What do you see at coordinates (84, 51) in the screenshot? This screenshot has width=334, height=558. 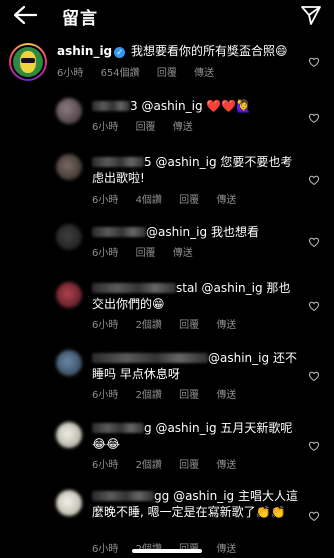 I see `comment-username: ashin_ig` at bounding box center [84, 51].